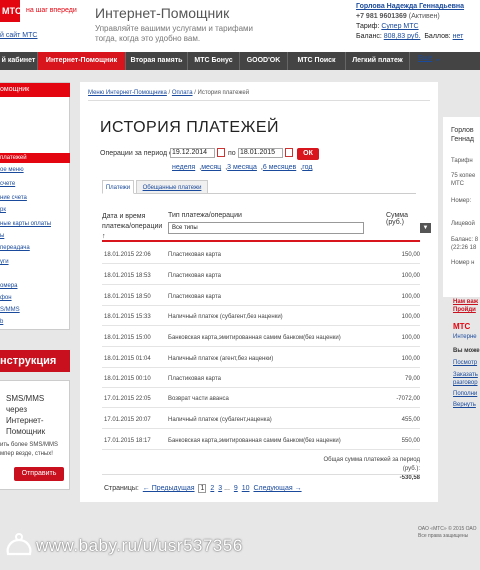 The image size is (480, 570). What do you see at coordinates (279, 167) in the screenshot?
I see `period-6months-link: 6 месяцев` at bounding box center [279, 167].